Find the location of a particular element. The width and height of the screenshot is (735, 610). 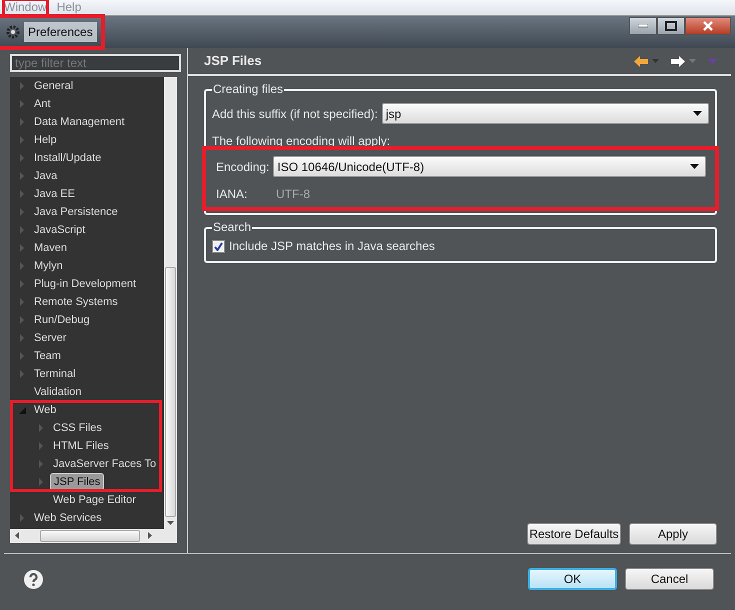

cancel-button: Cancel is located at coordinates (669, 579).